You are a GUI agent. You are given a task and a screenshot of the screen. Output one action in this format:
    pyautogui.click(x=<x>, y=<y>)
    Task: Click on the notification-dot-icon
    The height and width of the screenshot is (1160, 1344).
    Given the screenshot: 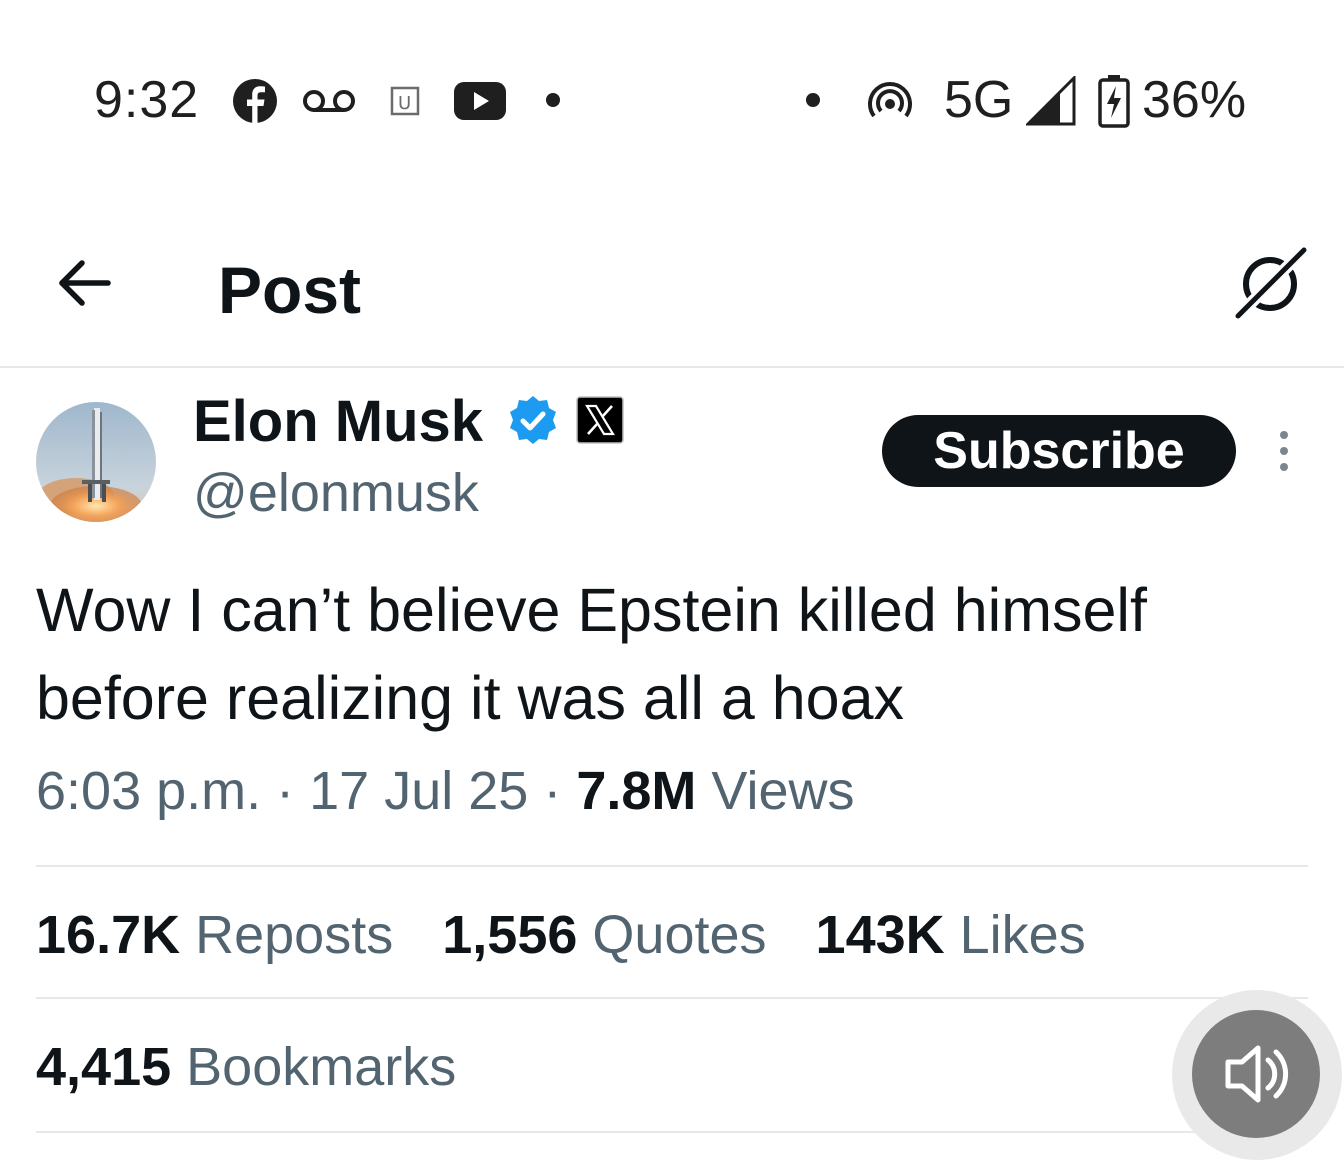 What is the action you would take?
    pyautogui.click(x=553, y=100)
    